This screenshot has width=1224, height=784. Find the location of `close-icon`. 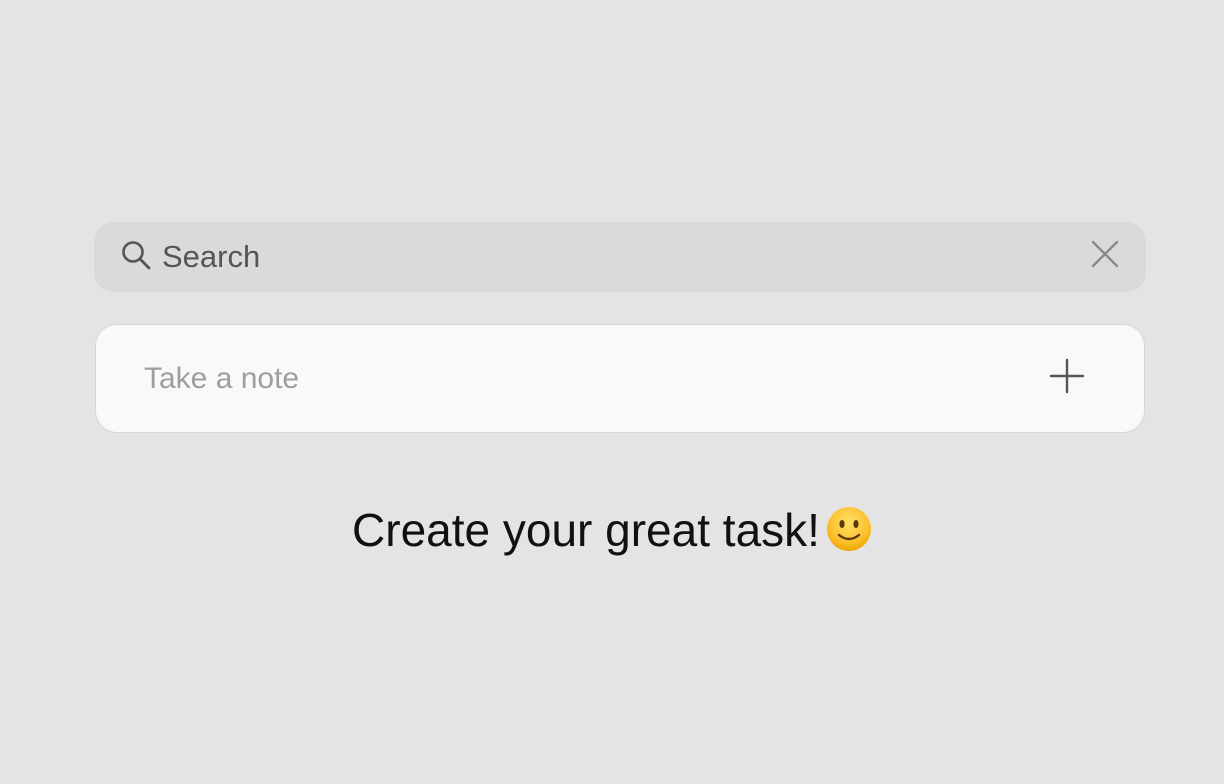

close-icon is located at coordinates (1105, 254).